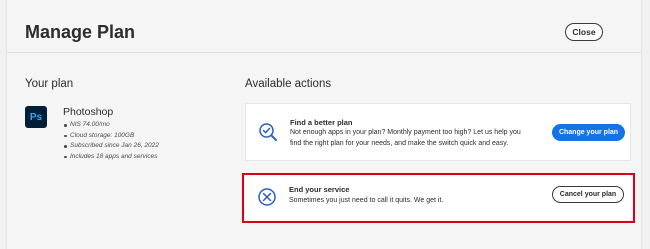 This screenshot has height=249, width=650. Describe the element at coordinates (584, 32) in the screenshot. I see `close-button: Close` at that location.